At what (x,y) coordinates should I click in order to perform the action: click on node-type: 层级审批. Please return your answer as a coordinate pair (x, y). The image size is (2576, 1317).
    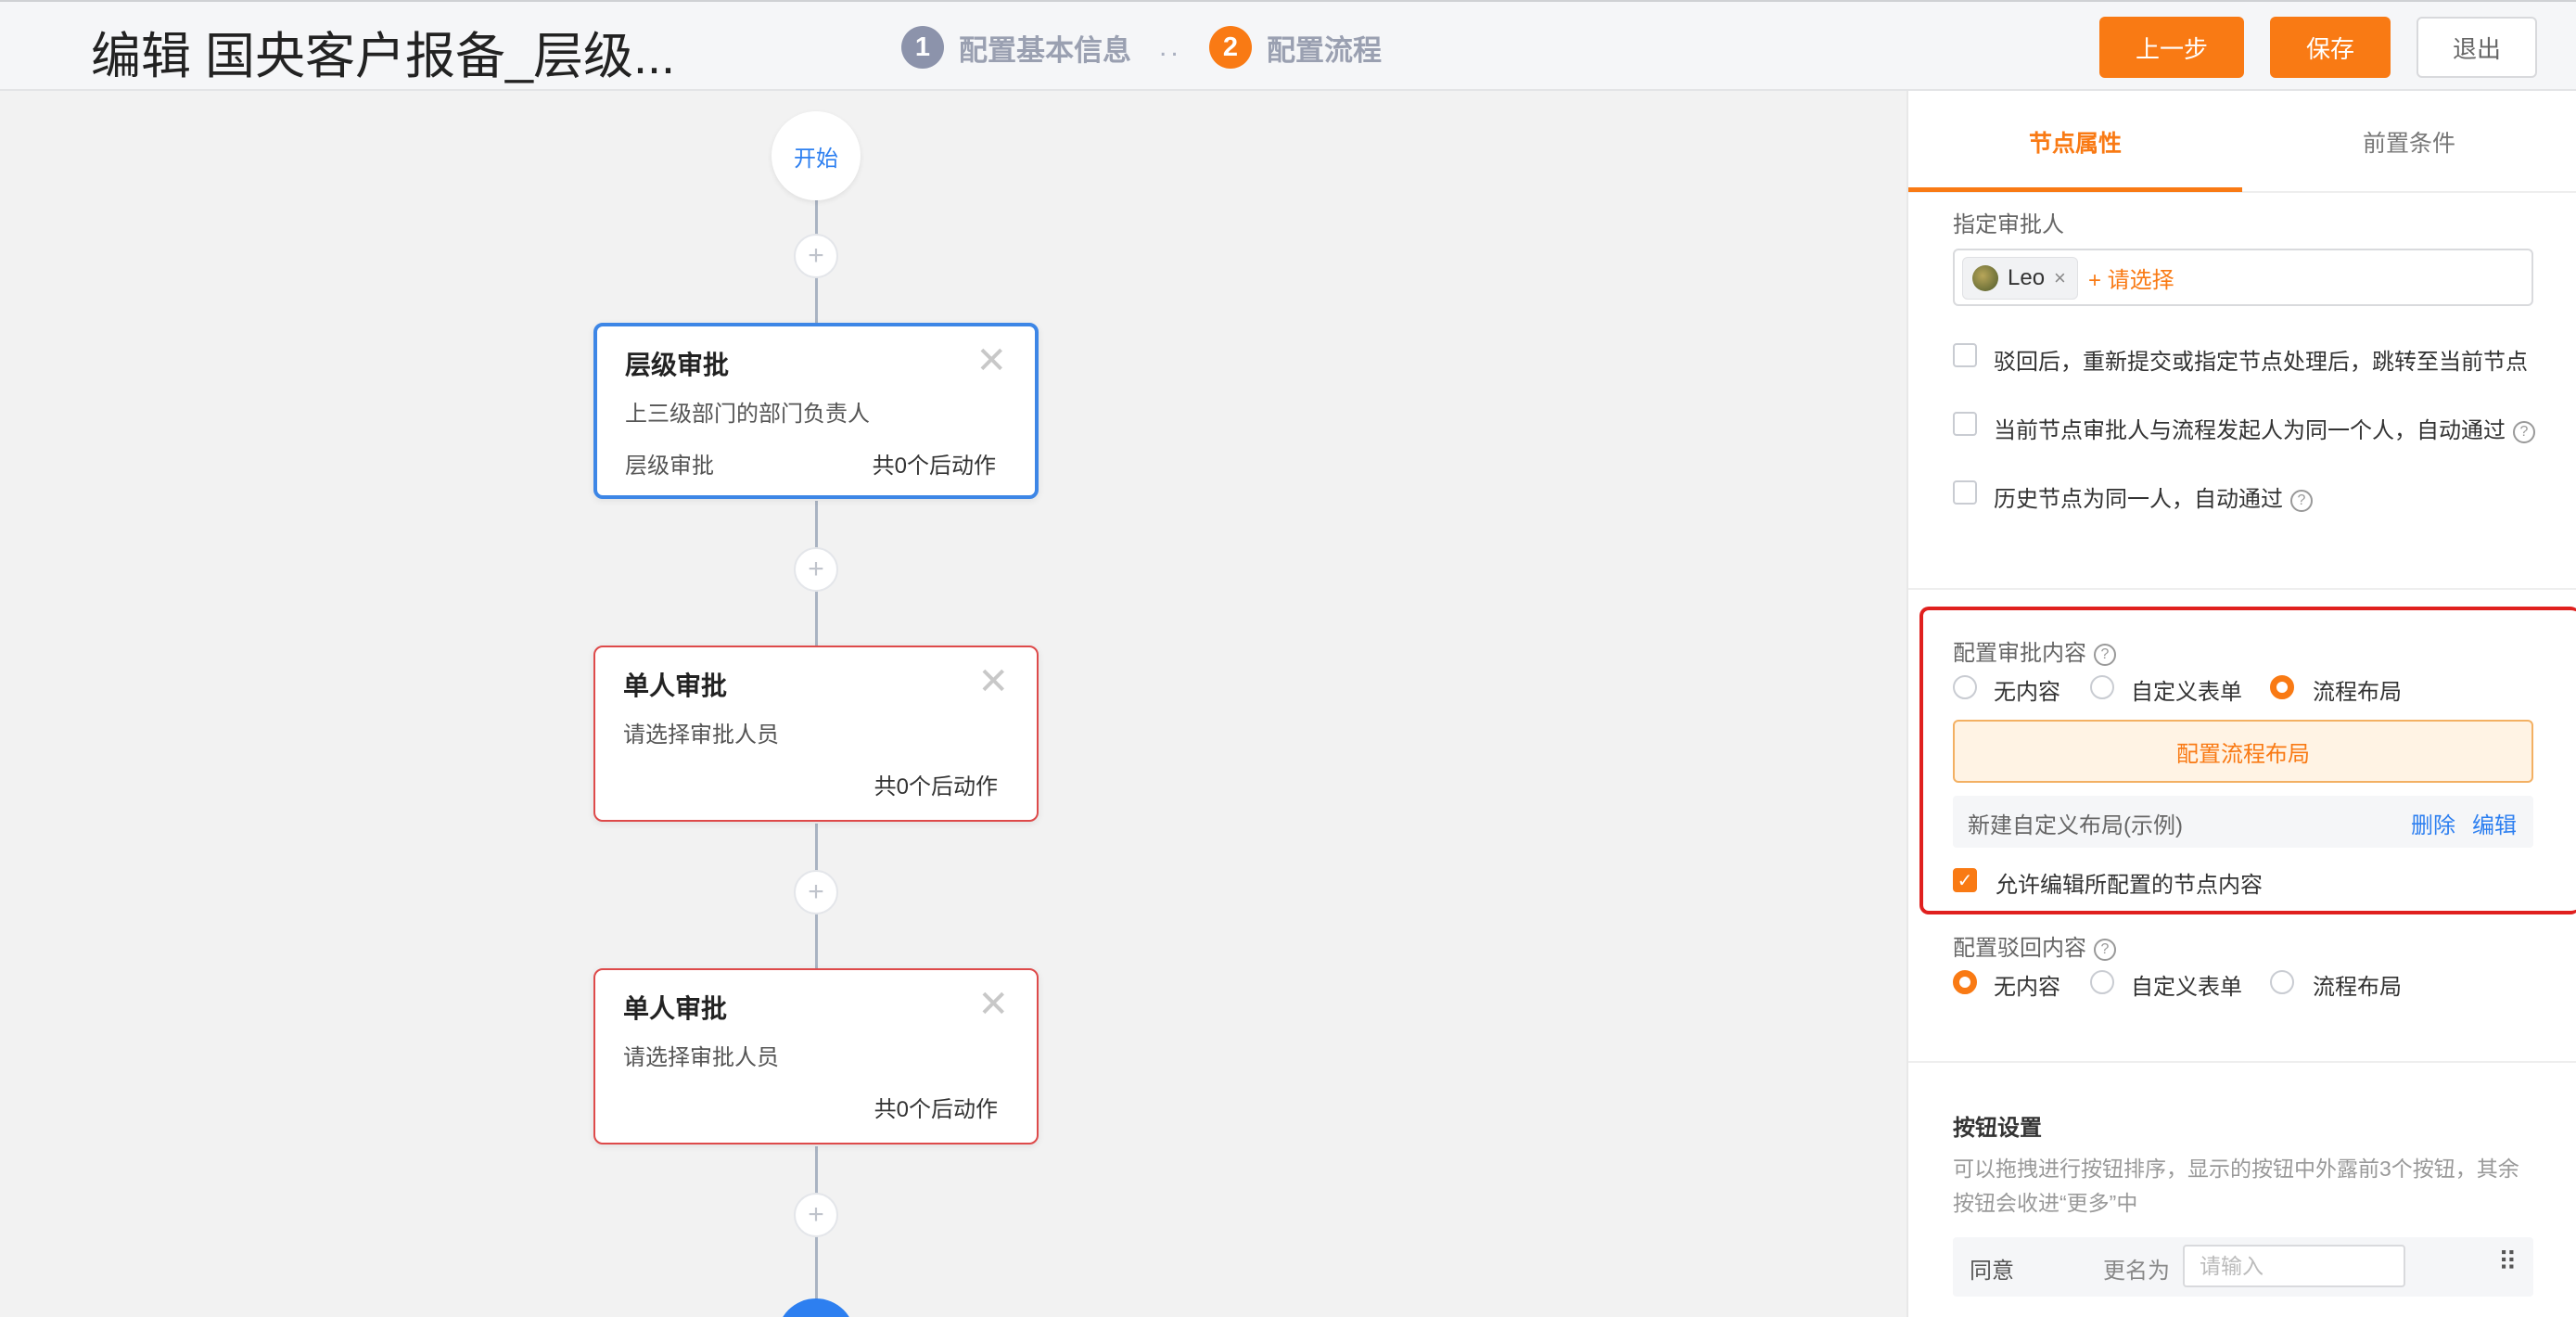
    Looking at the image, I should click on (669, 466).